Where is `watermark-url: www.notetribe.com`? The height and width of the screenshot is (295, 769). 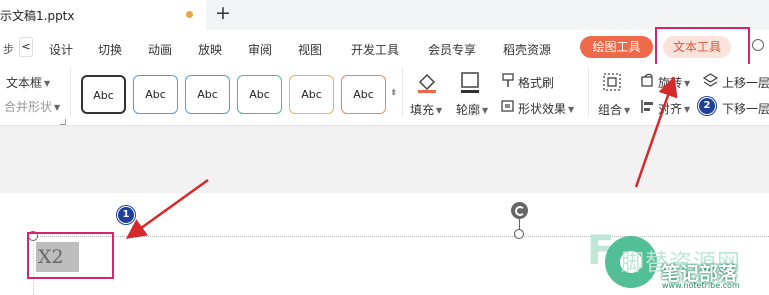
watermark-url: www.notetribe.com is located at coordinates (701, 285).